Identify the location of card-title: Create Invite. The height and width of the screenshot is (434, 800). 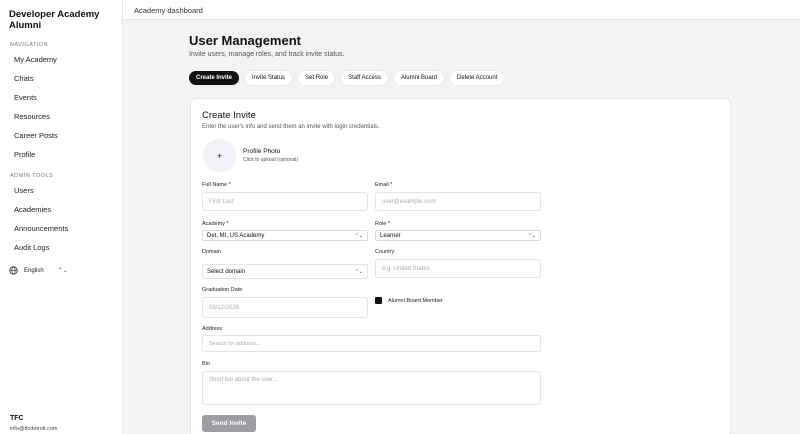
(229, 115).